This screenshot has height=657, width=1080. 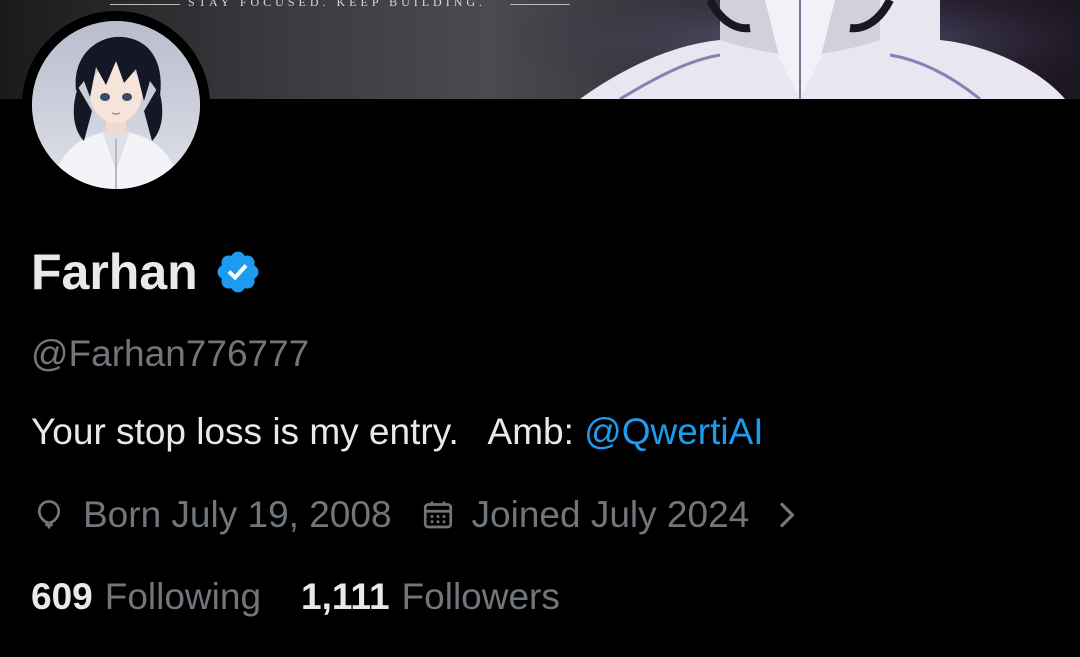 I want to click on birthdate-item: Born July 19, 2008, so click(x=211, y=515).